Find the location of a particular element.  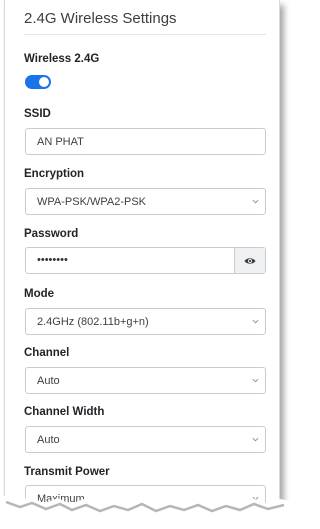

password-value: •••••••• is located at coordinates (52, 260).